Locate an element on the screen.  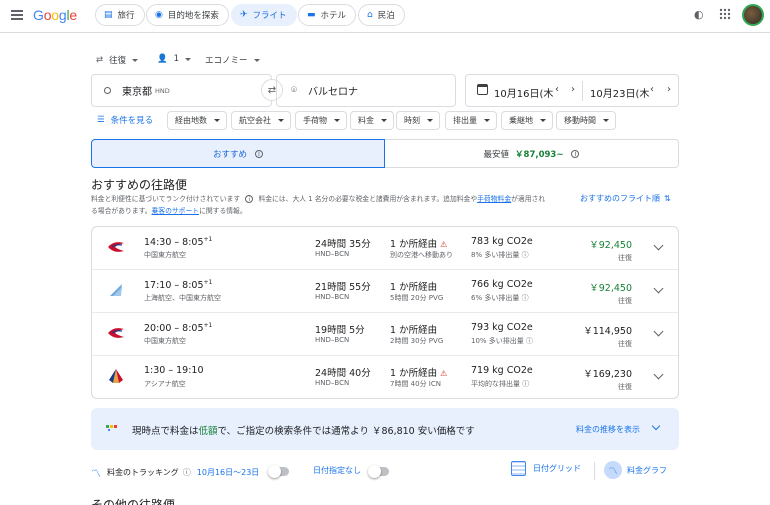
apps-icon is located at coordinates (725, 14).